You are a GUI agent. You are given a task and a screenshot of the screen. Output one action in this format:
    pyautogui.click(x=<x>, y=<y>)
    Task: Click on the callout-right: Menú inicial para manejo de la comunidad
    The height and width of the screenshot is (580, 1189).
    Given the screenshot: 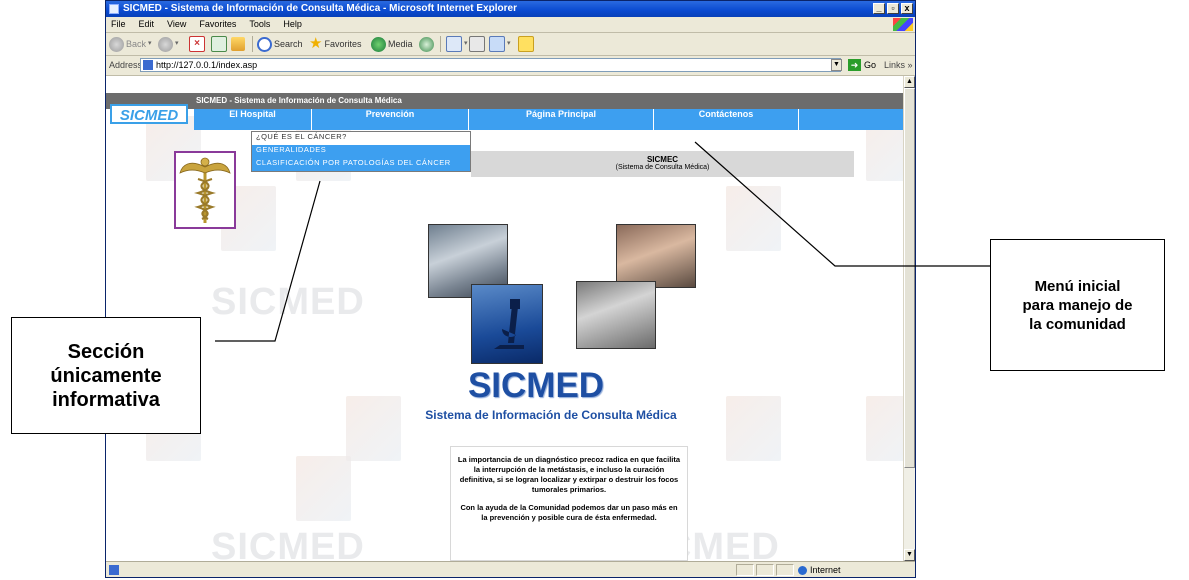 What is the action you would take?
    pyautogui.click(x=1077, y=305)
    